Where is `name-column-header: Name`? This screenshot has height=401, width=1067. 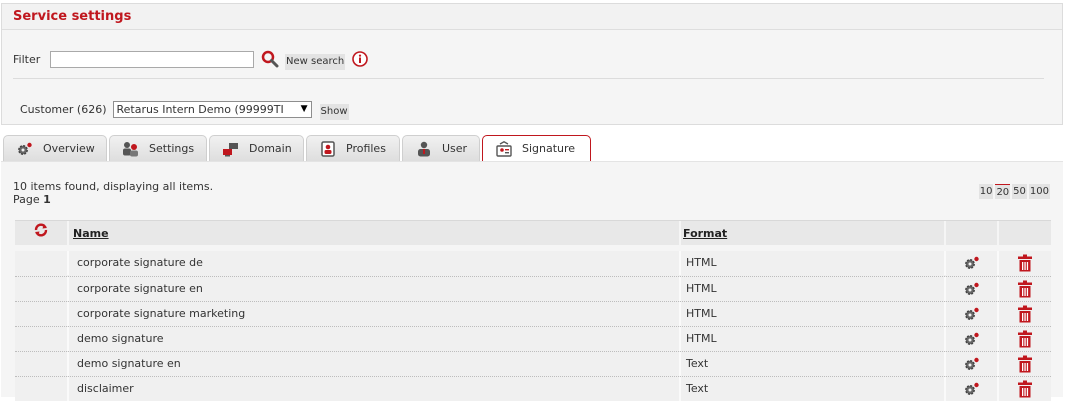
name-column-header: Name is located at coordinates (375, 233).